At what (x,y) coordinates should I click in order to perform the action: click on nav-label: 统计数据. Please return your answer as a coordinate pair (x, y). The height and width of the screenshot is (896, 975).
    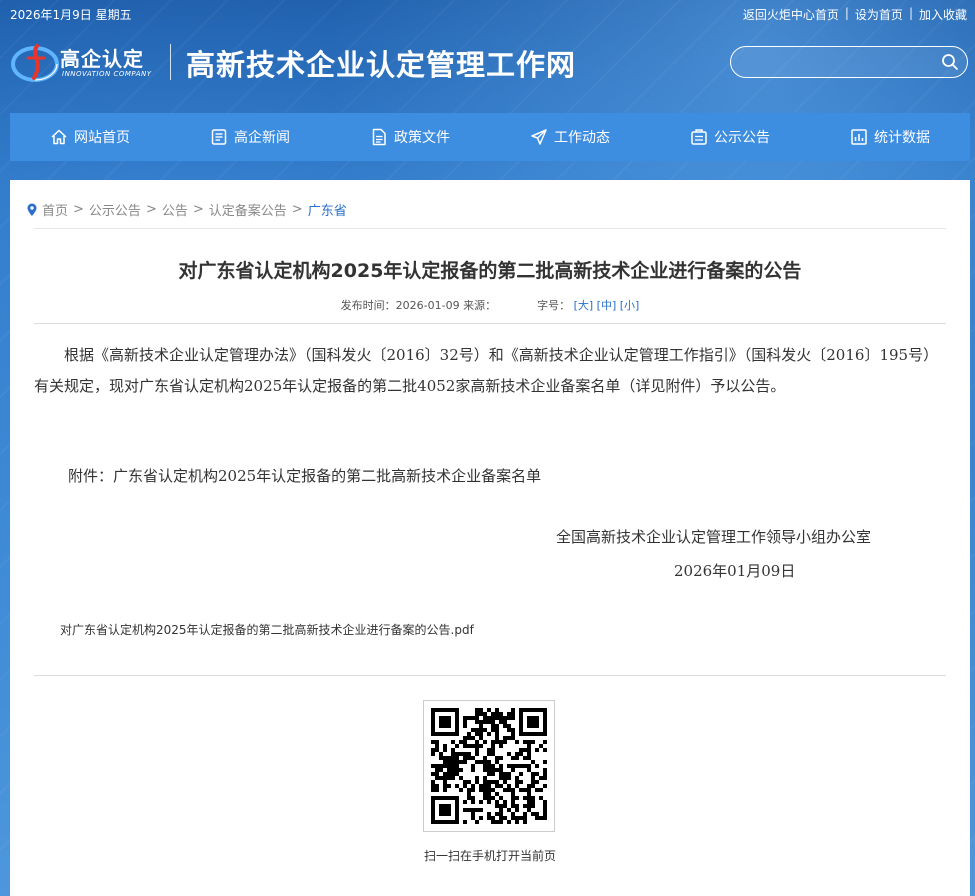
    Looking at the image, I should click on (902, 138).